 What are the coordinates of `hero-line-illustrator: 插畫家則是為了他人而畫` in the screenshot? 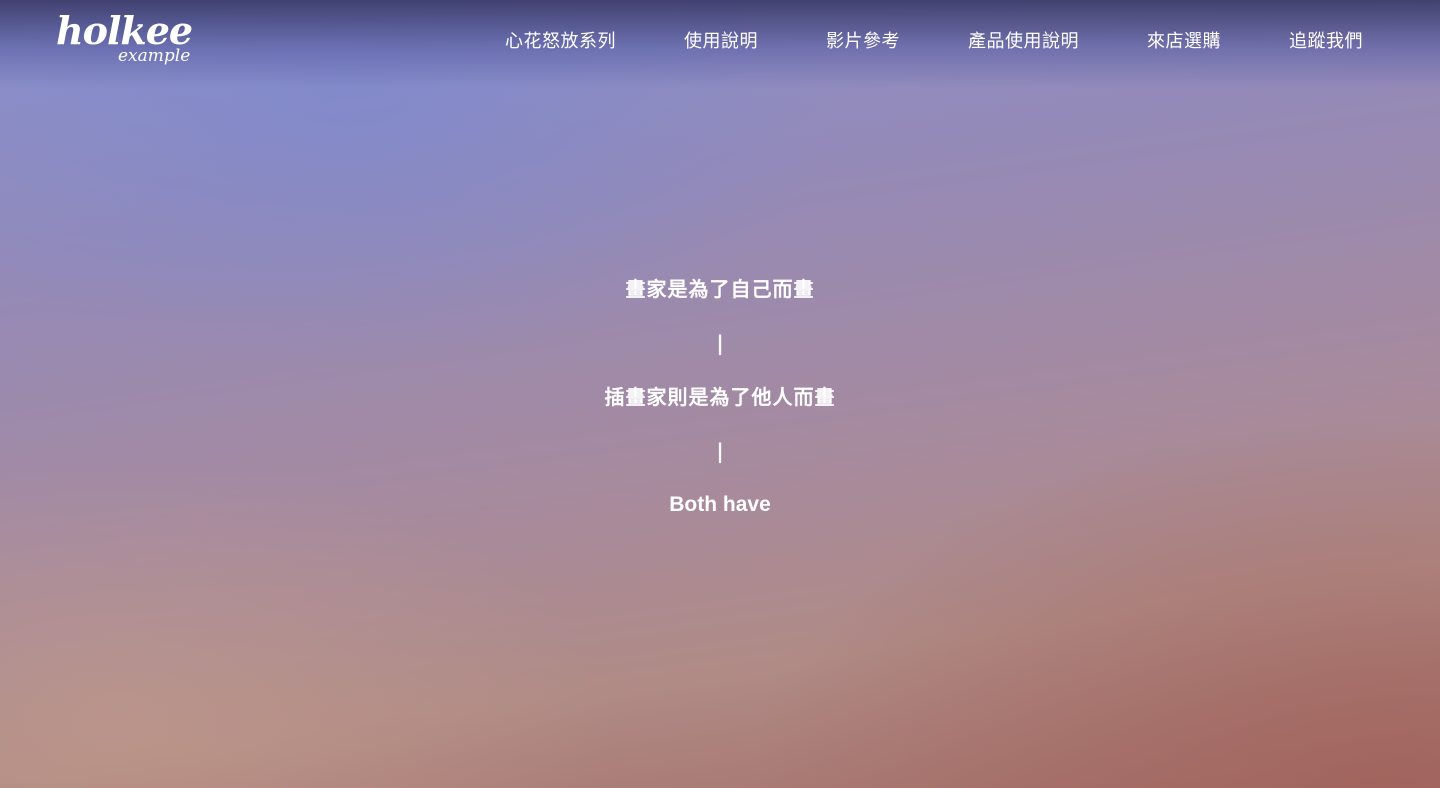 It's located at (720, 397).